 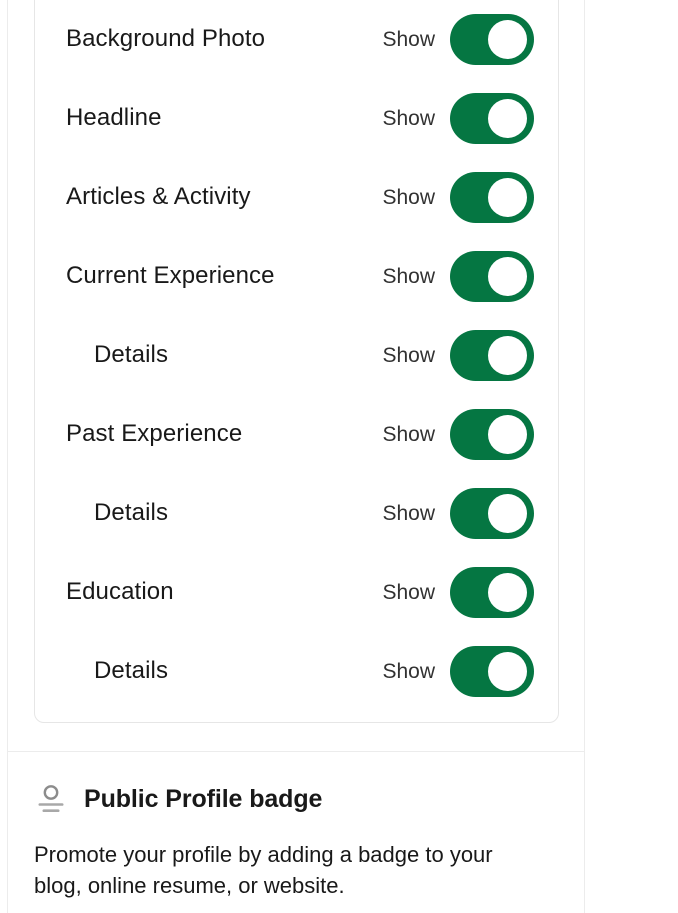 I want to click on badge-header: Public Profile badge, so click(x=296, y=799).